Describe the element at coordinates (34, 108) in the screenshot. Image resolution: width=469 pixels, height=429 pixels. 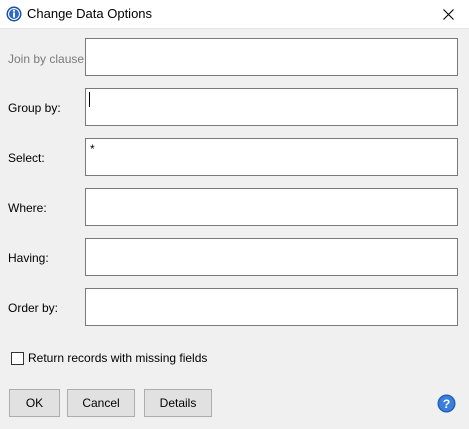
I see `group-by-label: Group by:` at that location.